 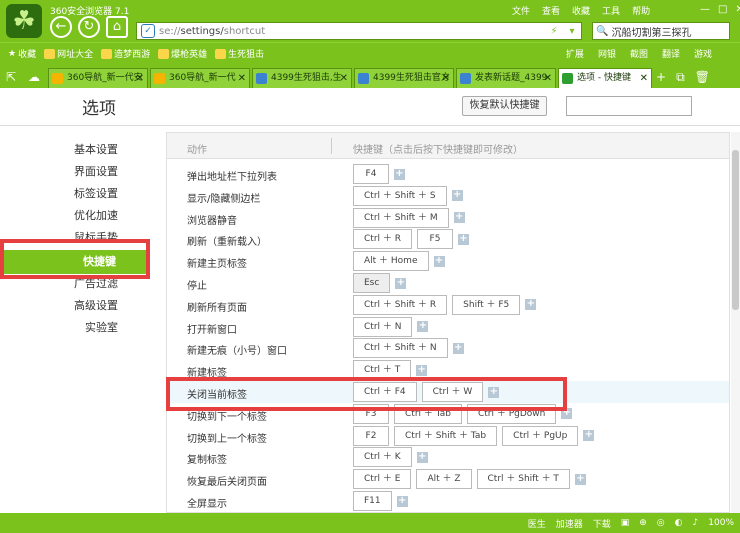 I want to click on volume-icon: ♪, so click(x=696, y=523).